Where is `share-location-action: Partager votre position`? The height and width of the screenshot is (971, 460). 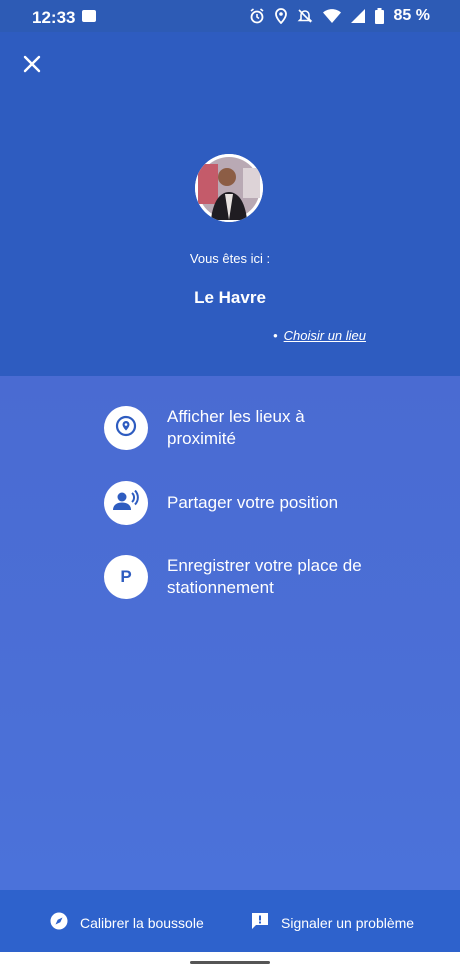 share-location-action: Partager votre position is located at coordinates (240, 503).